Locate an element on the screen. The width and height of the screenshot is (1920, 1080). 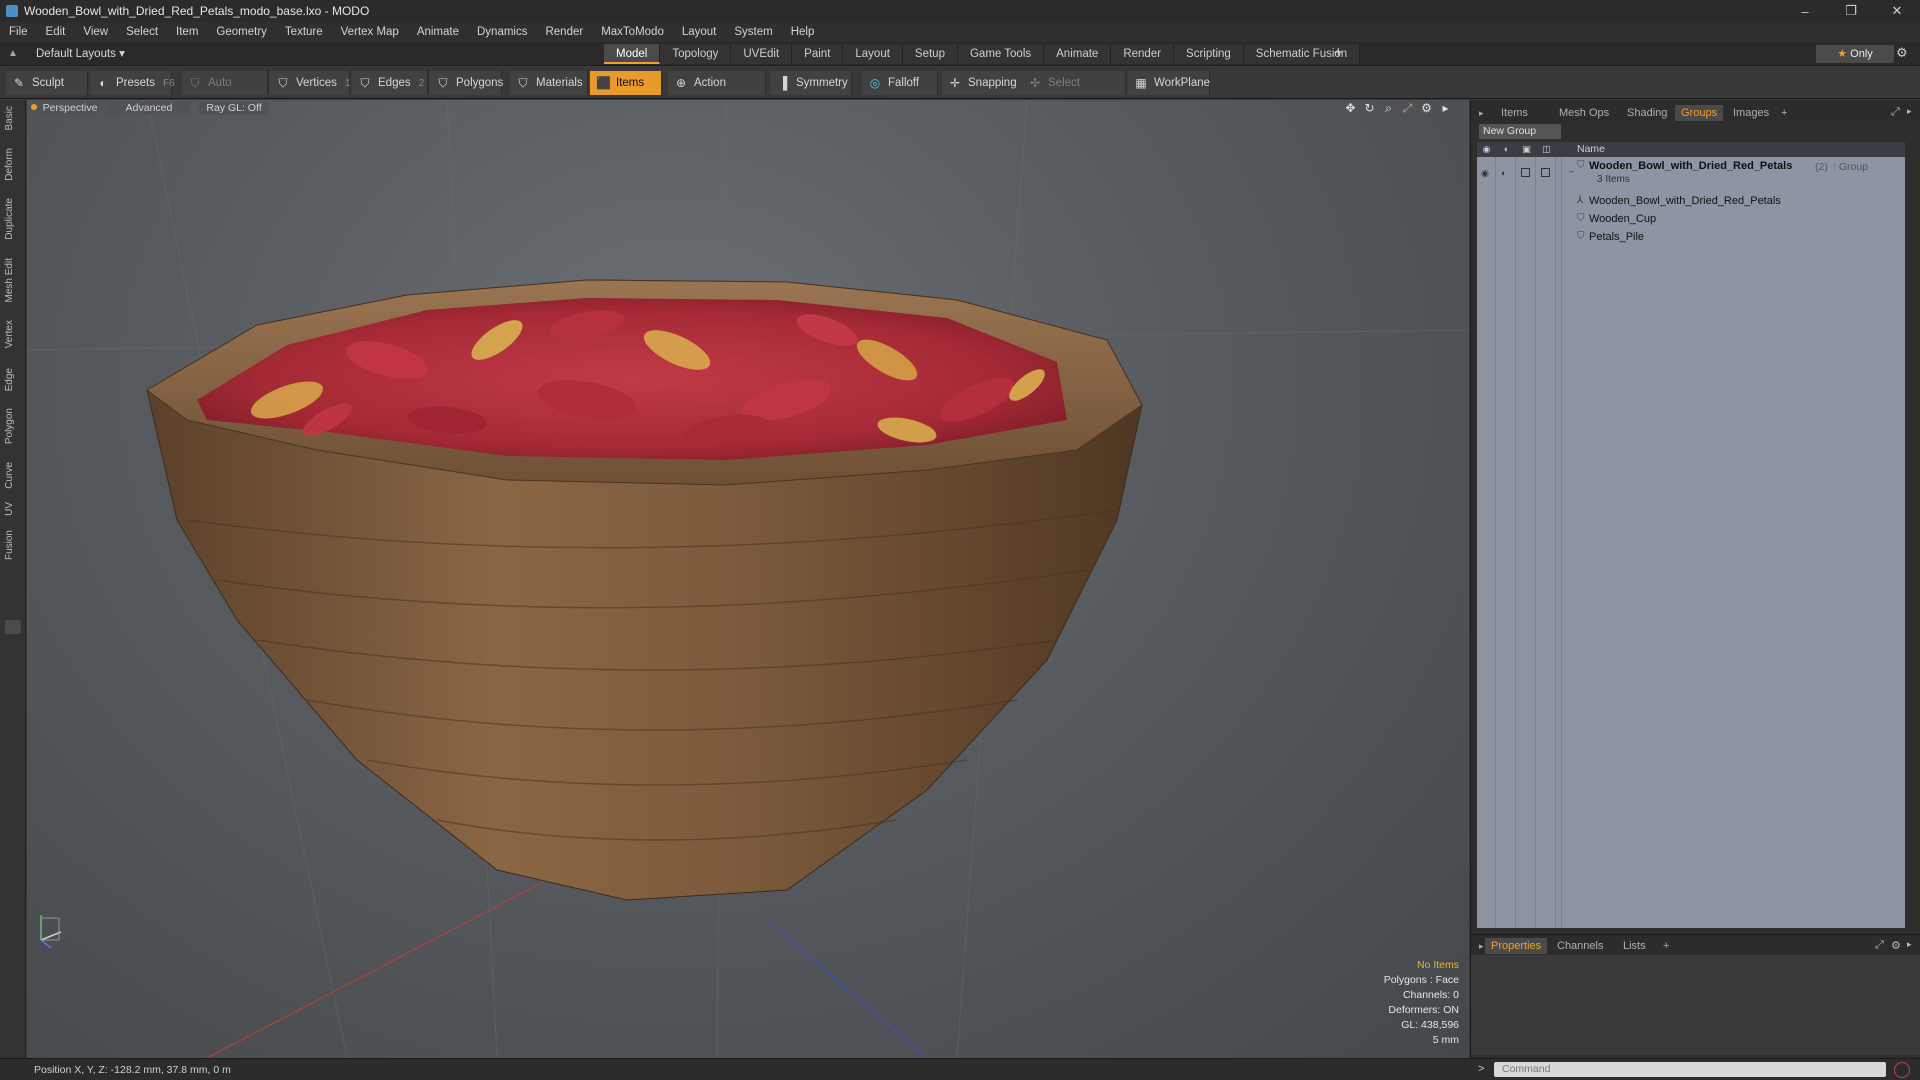
presets-button: ◐ Presets F6 is located at coordinates (132, 83).